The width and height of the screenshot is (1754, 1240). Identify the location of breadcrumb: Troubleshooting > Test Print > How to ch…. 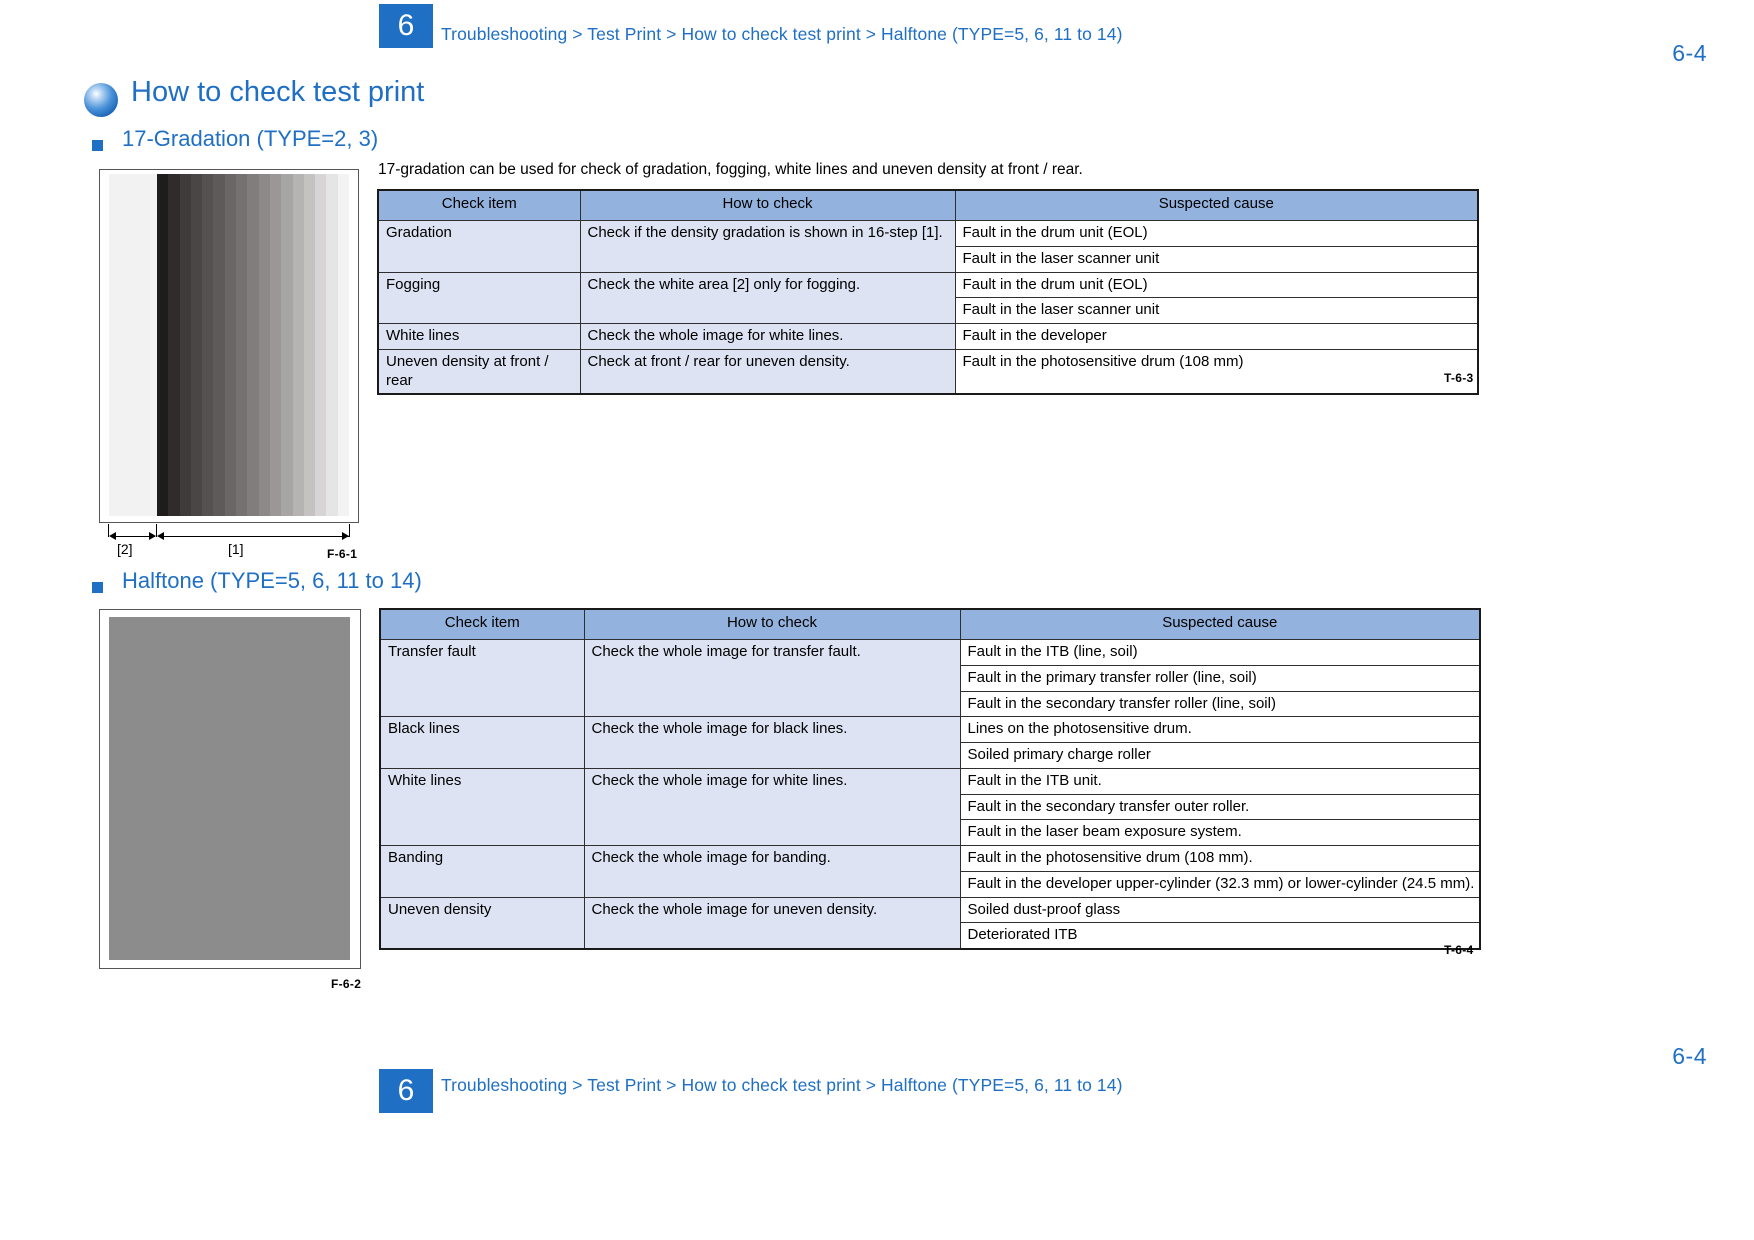
(782, 34).